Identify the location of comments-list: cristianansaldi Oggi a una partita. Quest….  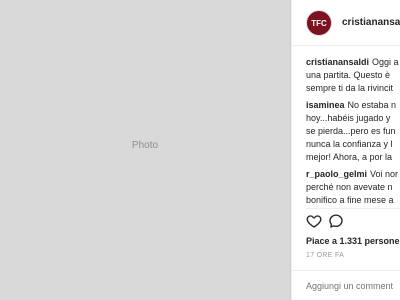
(353, 131).